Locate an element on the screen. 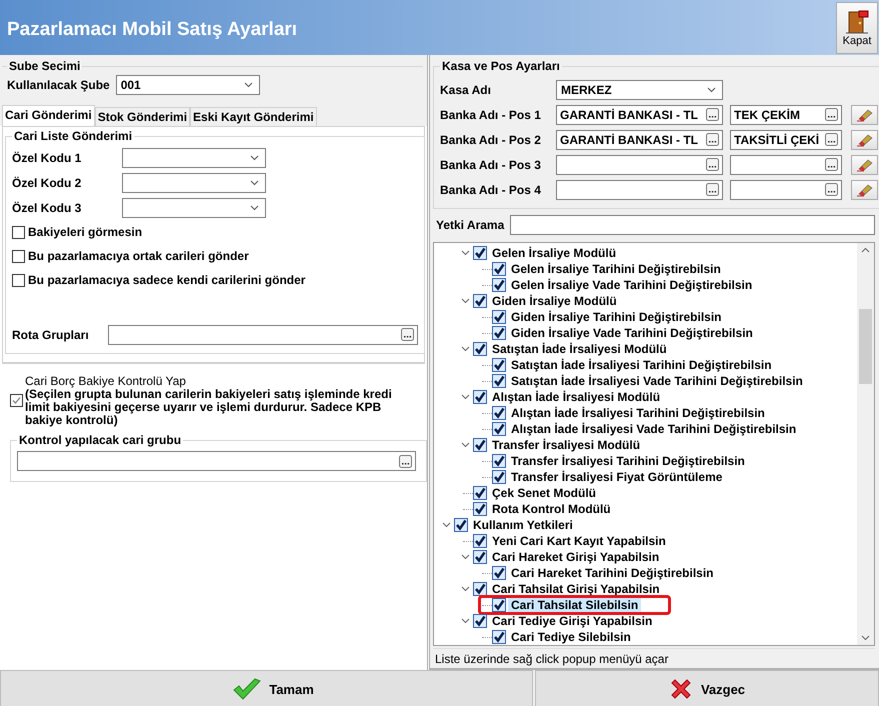 The image size is (879, 706). checkbox-label: Bu pazarlamacıya ortak carileri gönder is located at coordinates (138, 256).